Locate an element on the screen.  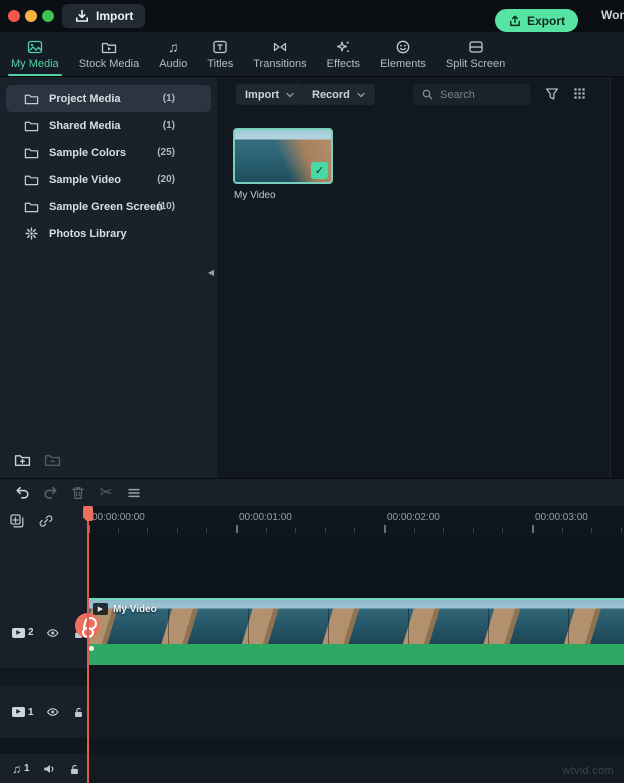
media-import-dropdown: Import is located at coordinates (270, 94).